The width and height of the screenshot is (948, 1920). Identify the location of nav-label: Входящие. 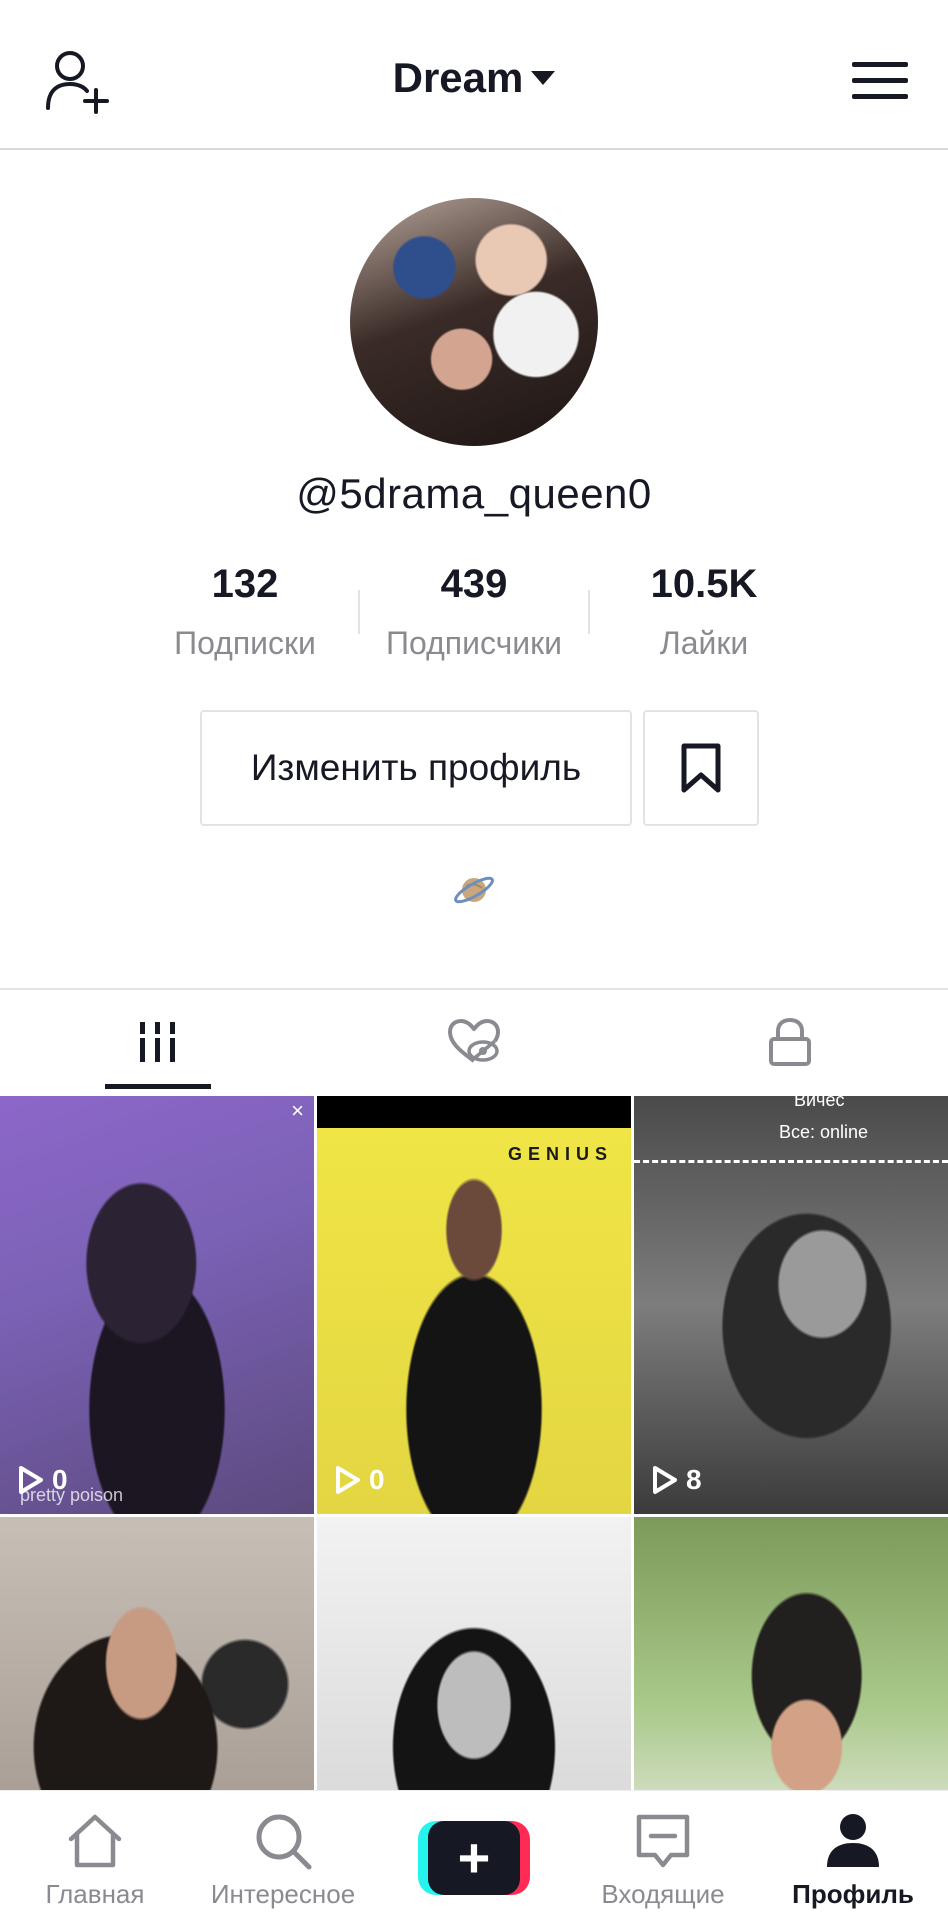
(663, 1894).